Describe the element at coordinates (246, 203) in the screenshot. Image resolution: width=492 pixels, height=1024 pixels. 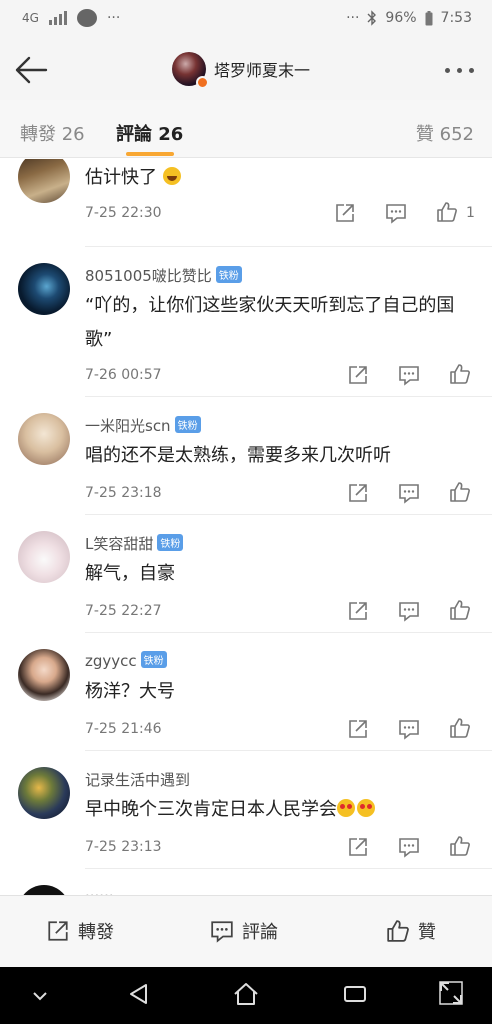
I see `list-item: ······ 估计快了 7-25 22:30 1` at that location.